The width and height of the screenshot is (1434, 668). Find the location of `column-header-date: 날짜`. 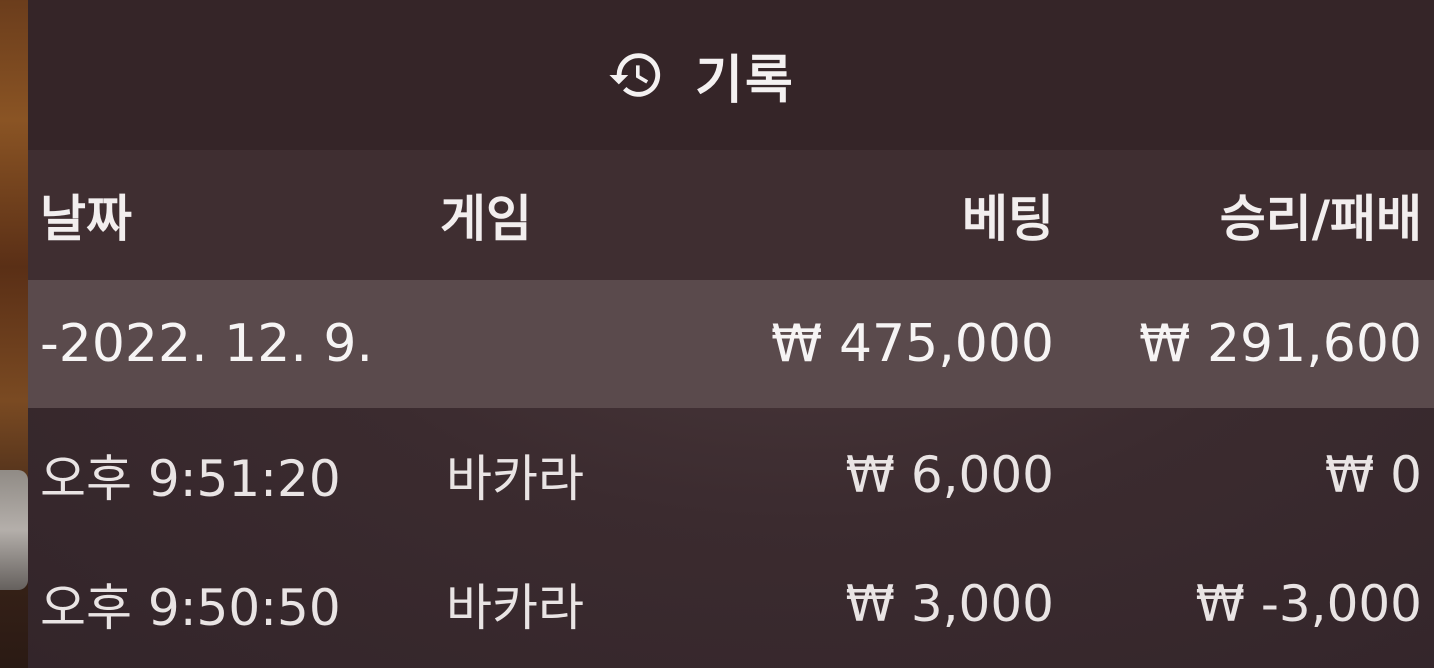

column-header-date: 날짜 is located at coordinates (86, 215).